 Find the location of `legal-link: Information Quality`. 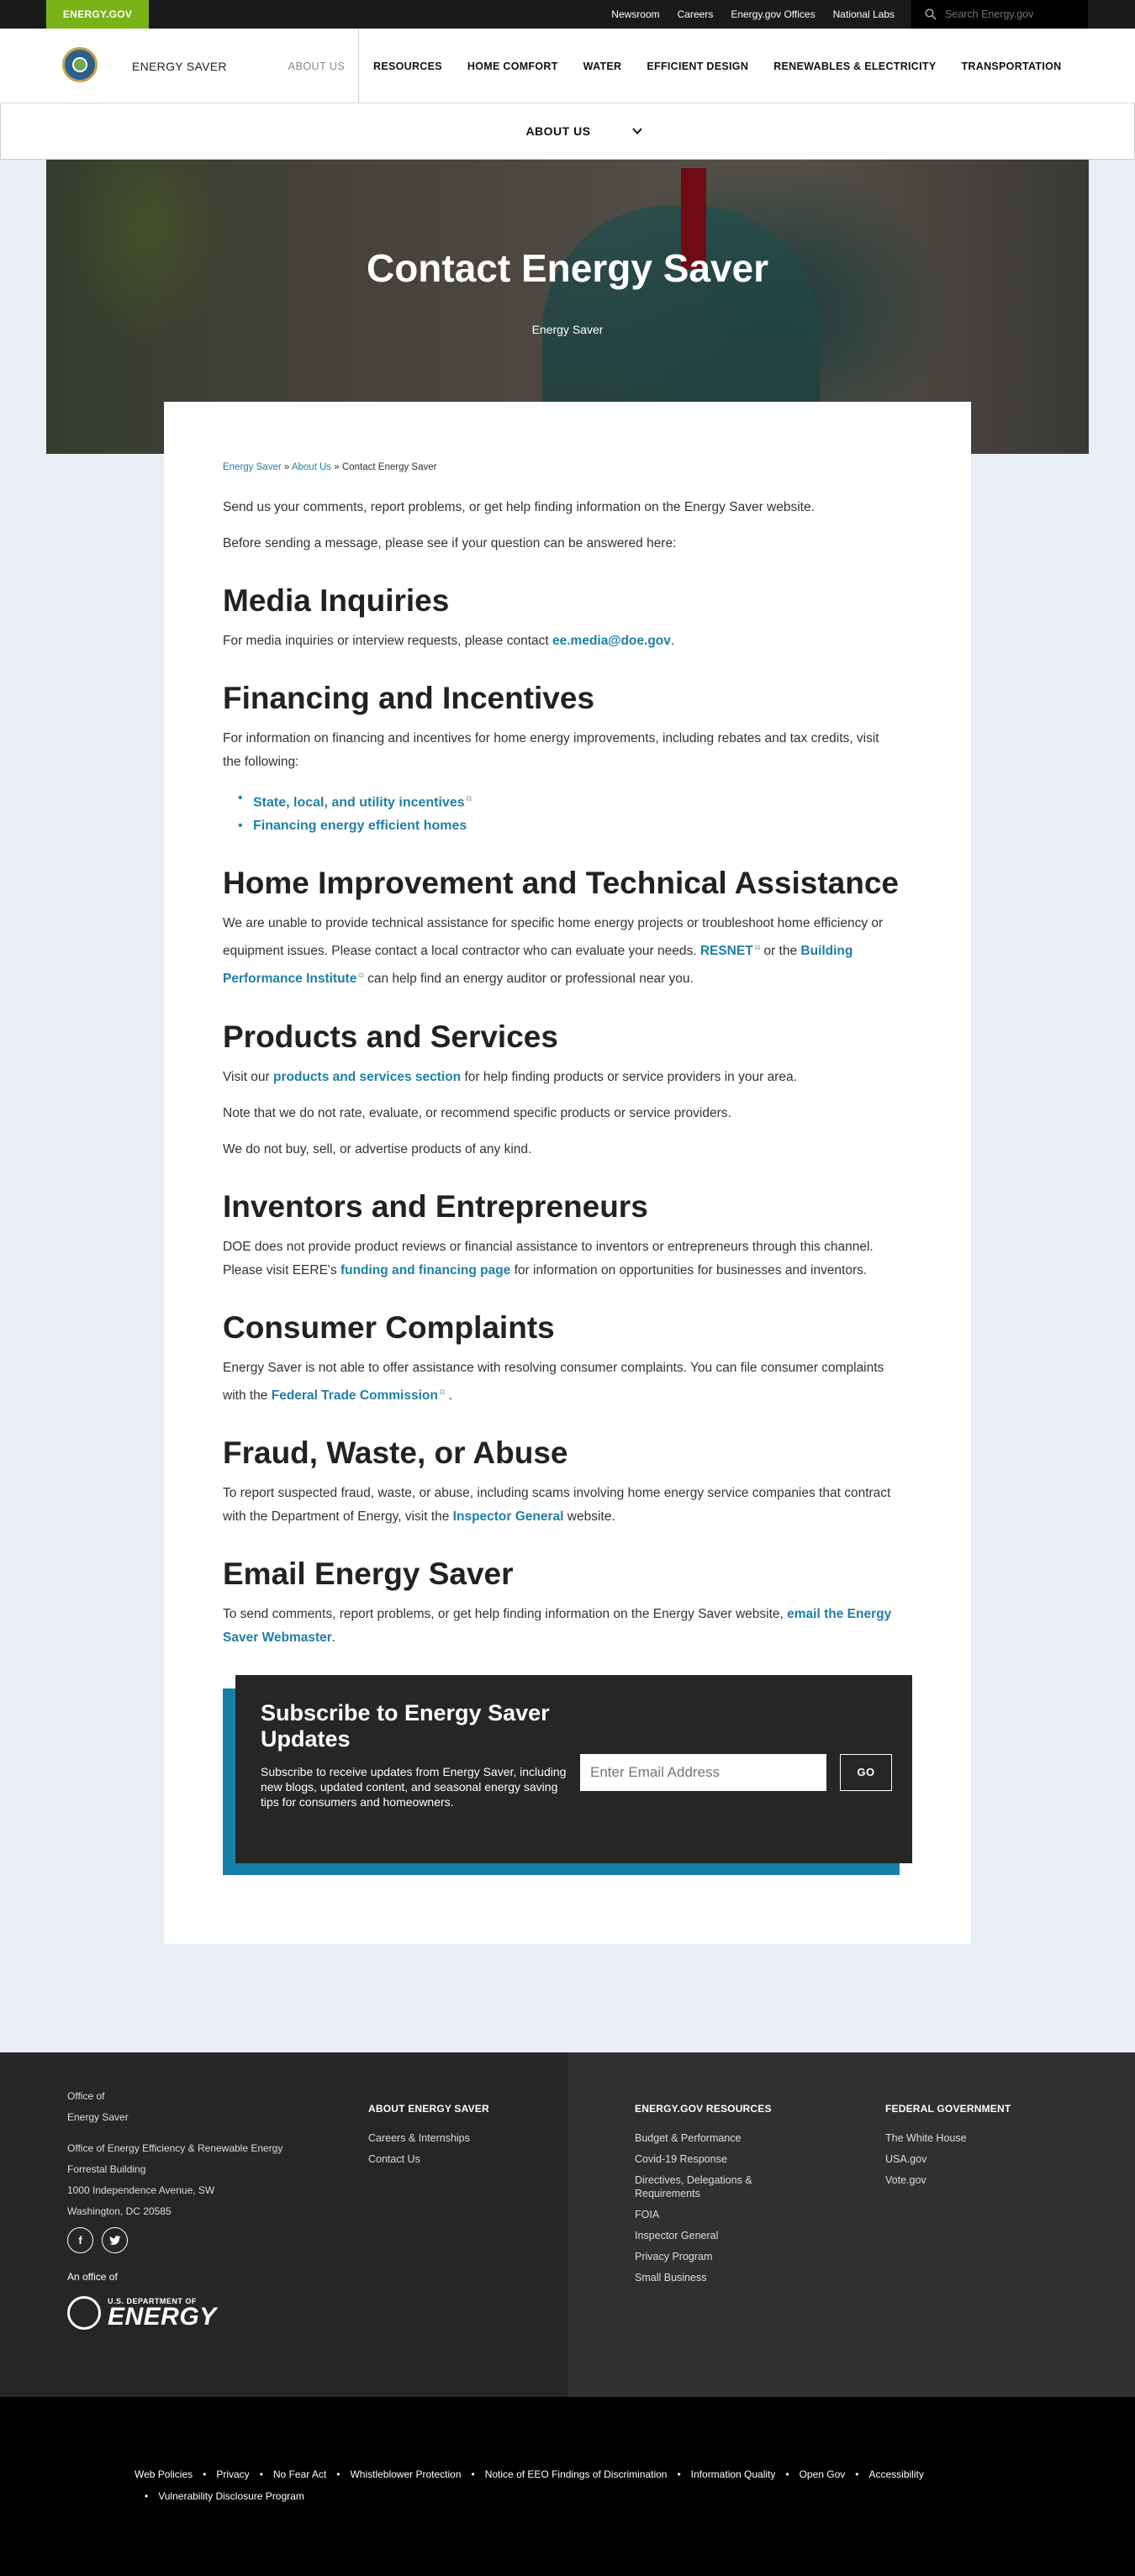

legal-link: Information Quality is located at coordinates (733, 2474).